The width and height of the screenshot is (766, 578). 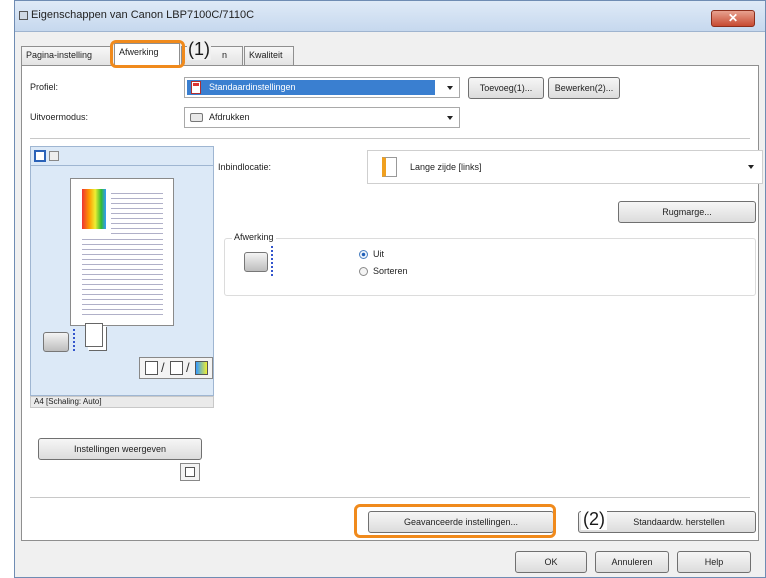 What do you see at coordinates (44, 87) in the screenshot?
I see `profile-label: Profiel:` at bounding box center [44, 87].